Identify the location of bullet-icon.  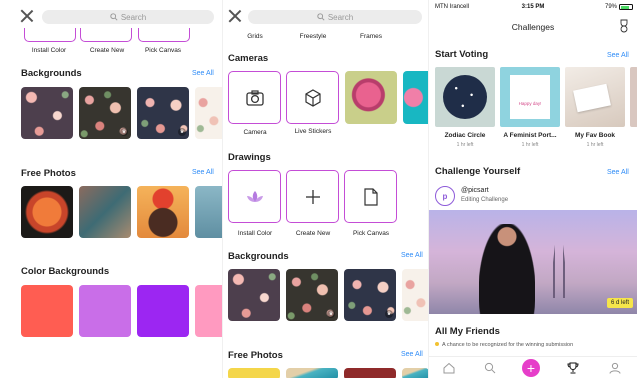
(437, 344).